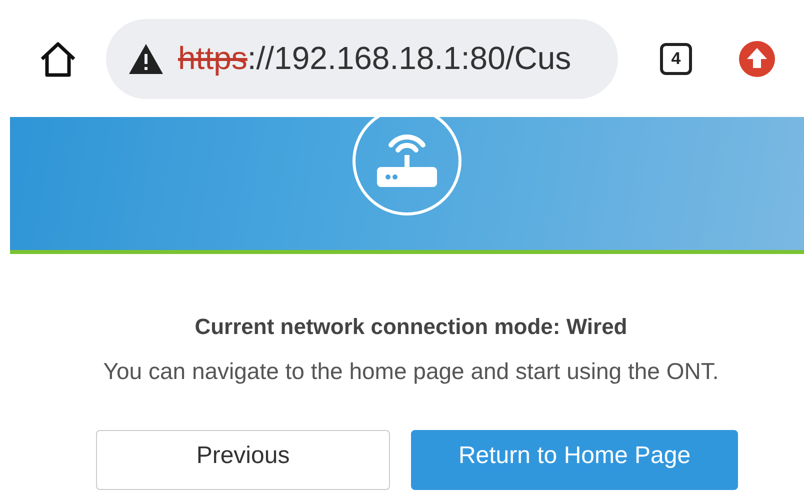 The image size is (804, 499). I want to click on url-text: https://192.168.18.1:80/Cus, so click(375, 58).